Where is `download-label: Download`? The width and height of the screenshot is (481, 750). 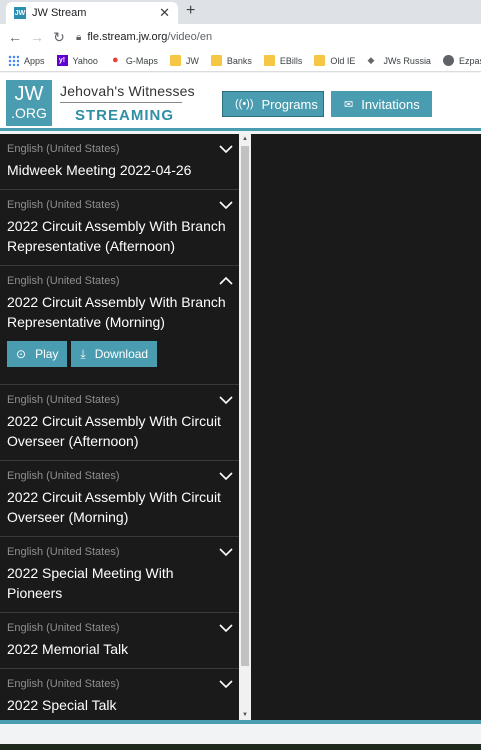 download-label: Download is located at coordinates (121, 354).